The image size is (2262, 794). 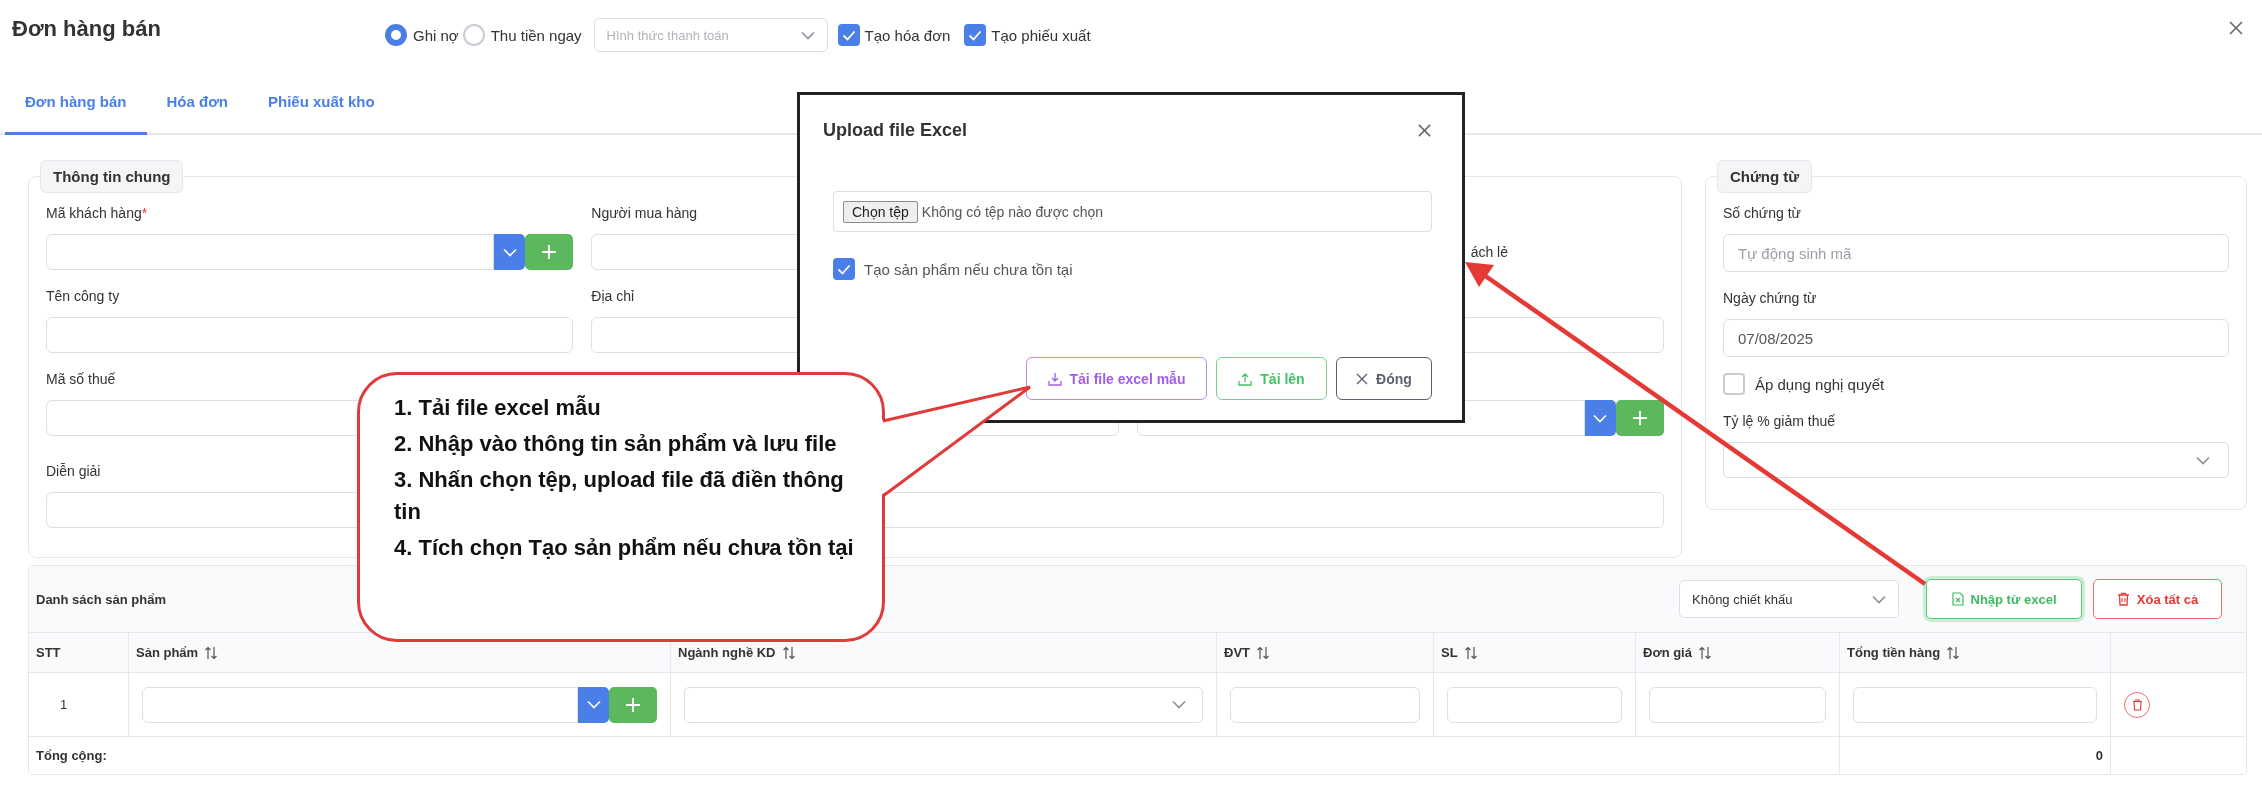 I want to click on column-header: Ngành nghề KD, so click(x=727, y=652).